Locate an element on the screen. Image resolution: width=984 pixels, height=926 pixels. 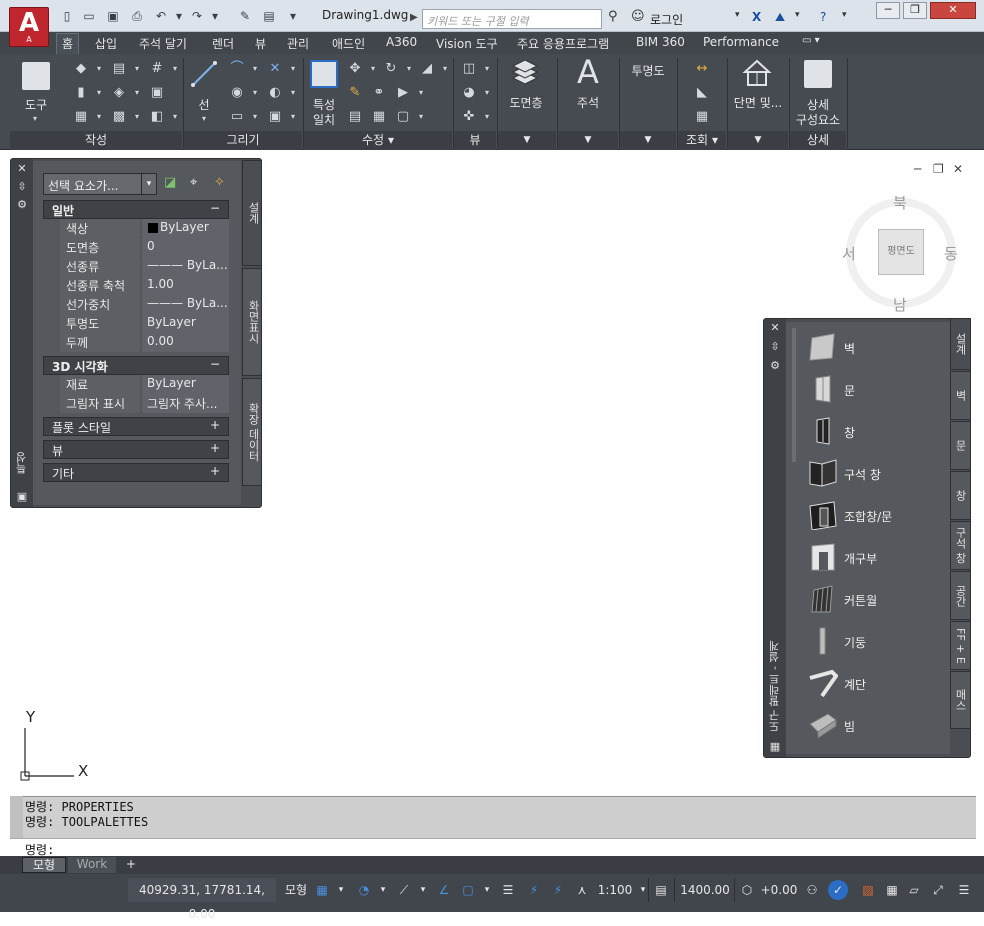
window-dropdown-icon: ▾ is located at coordinates (99, 93).